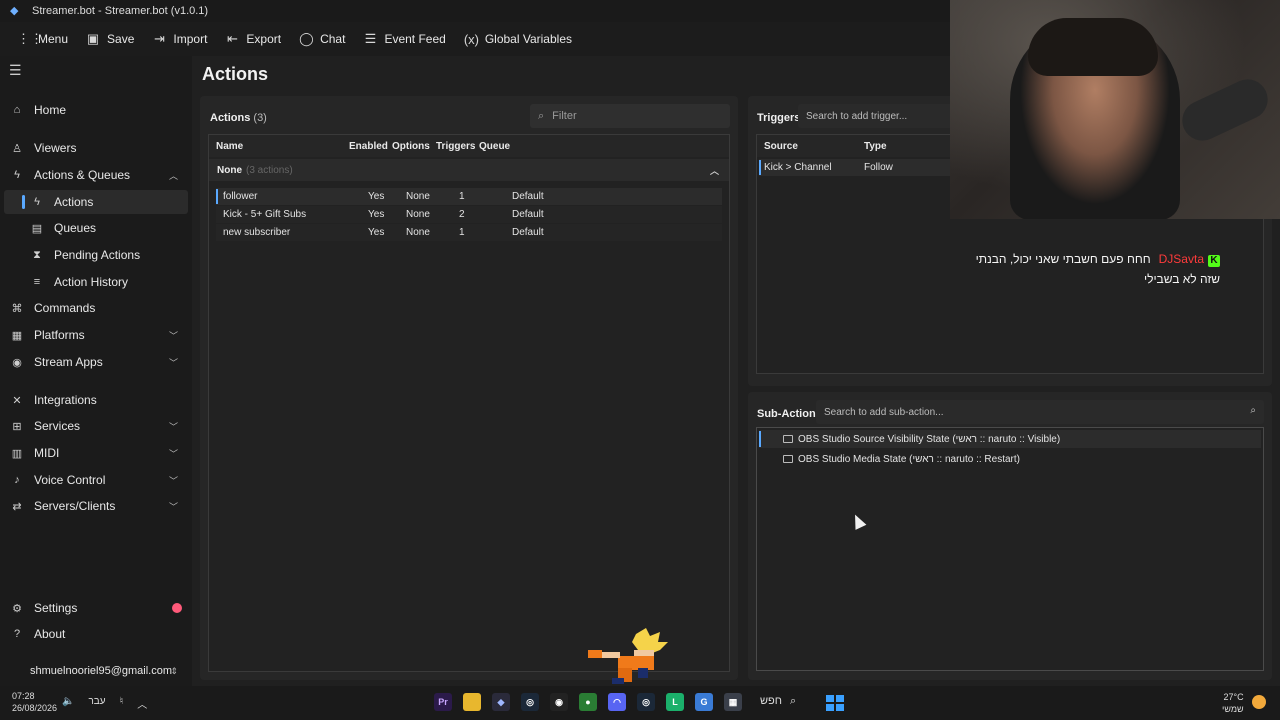  I want to click on column-header-options: Options, so click(411, 146).